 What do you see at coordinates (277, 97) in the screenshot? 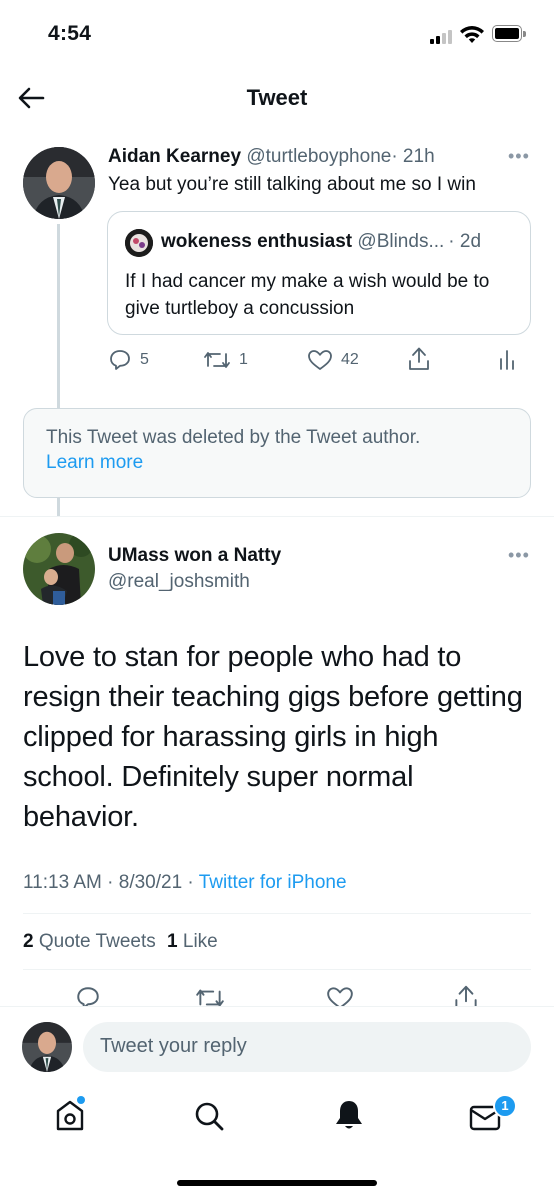
I see `page-title: Tweet` at bounding box center [277, 97].